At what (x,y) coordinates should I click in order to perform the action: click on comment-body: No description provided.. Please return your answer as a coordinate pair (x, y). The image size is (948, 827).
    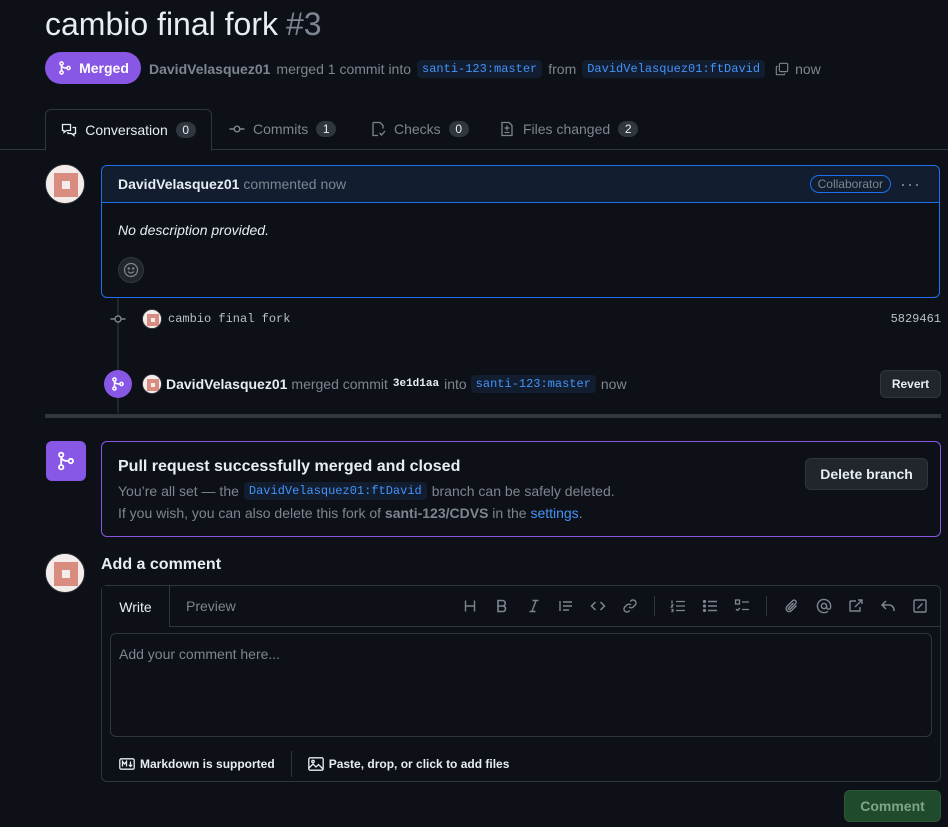
    Looking at the image, I should click on (193, 230).